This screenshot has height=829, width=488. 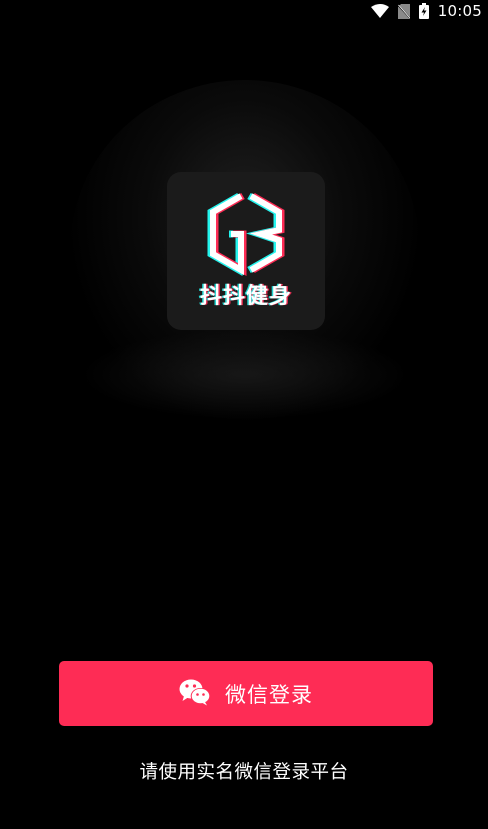 I want to click on wifi-icon, so click(x=379, y=11).